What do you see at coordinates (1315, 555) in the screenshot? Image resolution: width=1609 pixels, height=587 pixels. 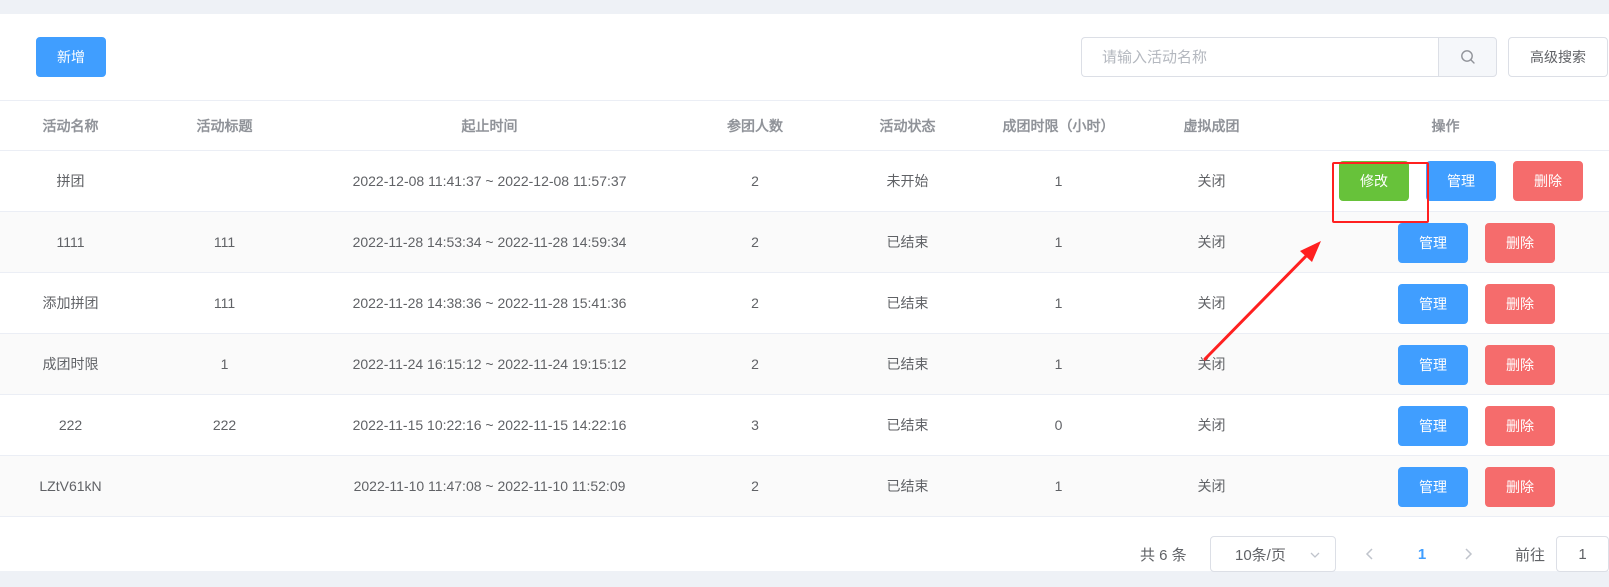 I see `chevron-down-icon` at bounding box center [1315, 555].